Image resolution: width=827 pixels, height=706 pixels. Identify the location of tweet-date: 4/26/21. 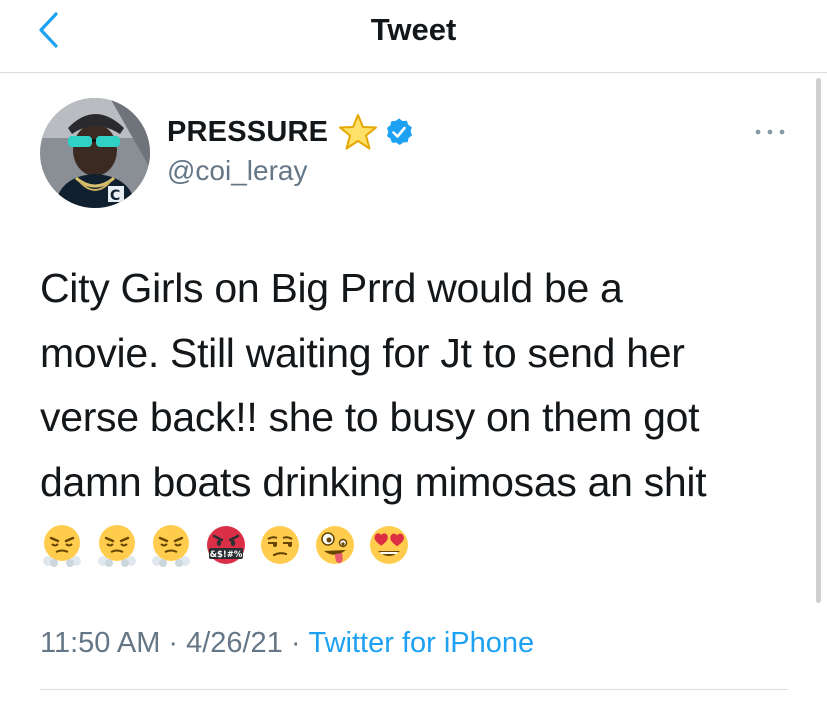
(234, 643).